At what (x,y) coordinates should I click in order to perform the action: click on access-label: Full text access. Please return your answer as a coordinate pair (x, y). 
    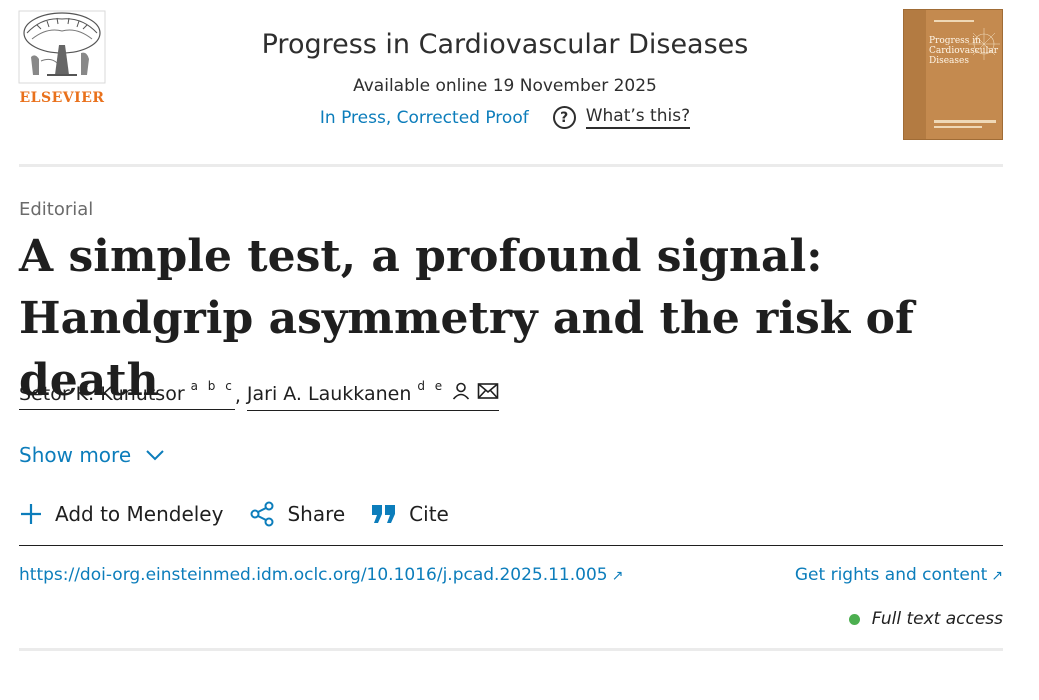
    Looking at the image, I should click on (937, 619).